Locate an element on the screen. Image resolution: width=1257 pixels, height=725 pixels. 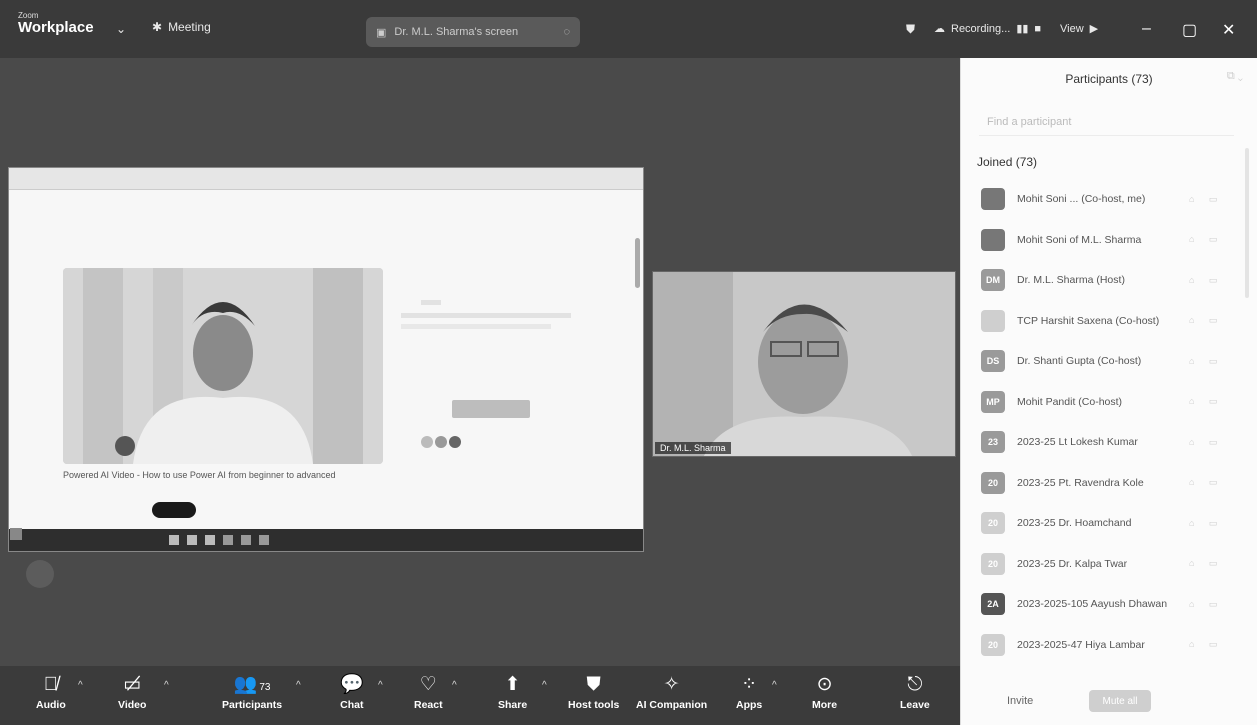
participant-row: Mohit Soni of M.L. Sharma ⌂ ▭ is located at coordinates (1109, 240).